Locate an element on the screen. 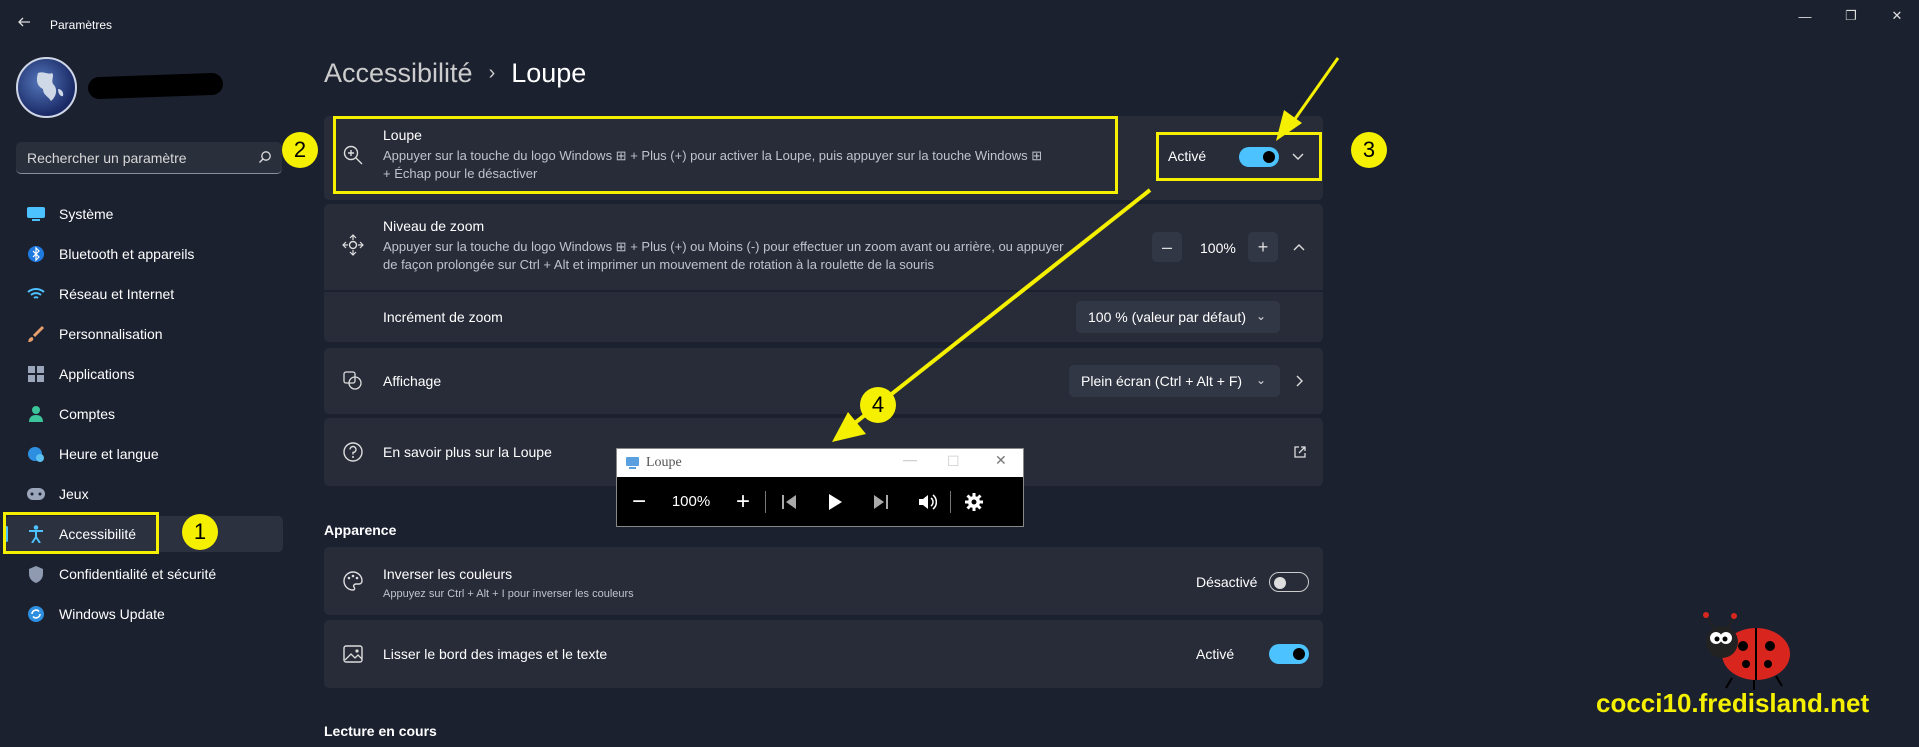 The width and height of the screenshot is (1919, 747). annotation-number-1: 1 is located at coordinates (200, 532).